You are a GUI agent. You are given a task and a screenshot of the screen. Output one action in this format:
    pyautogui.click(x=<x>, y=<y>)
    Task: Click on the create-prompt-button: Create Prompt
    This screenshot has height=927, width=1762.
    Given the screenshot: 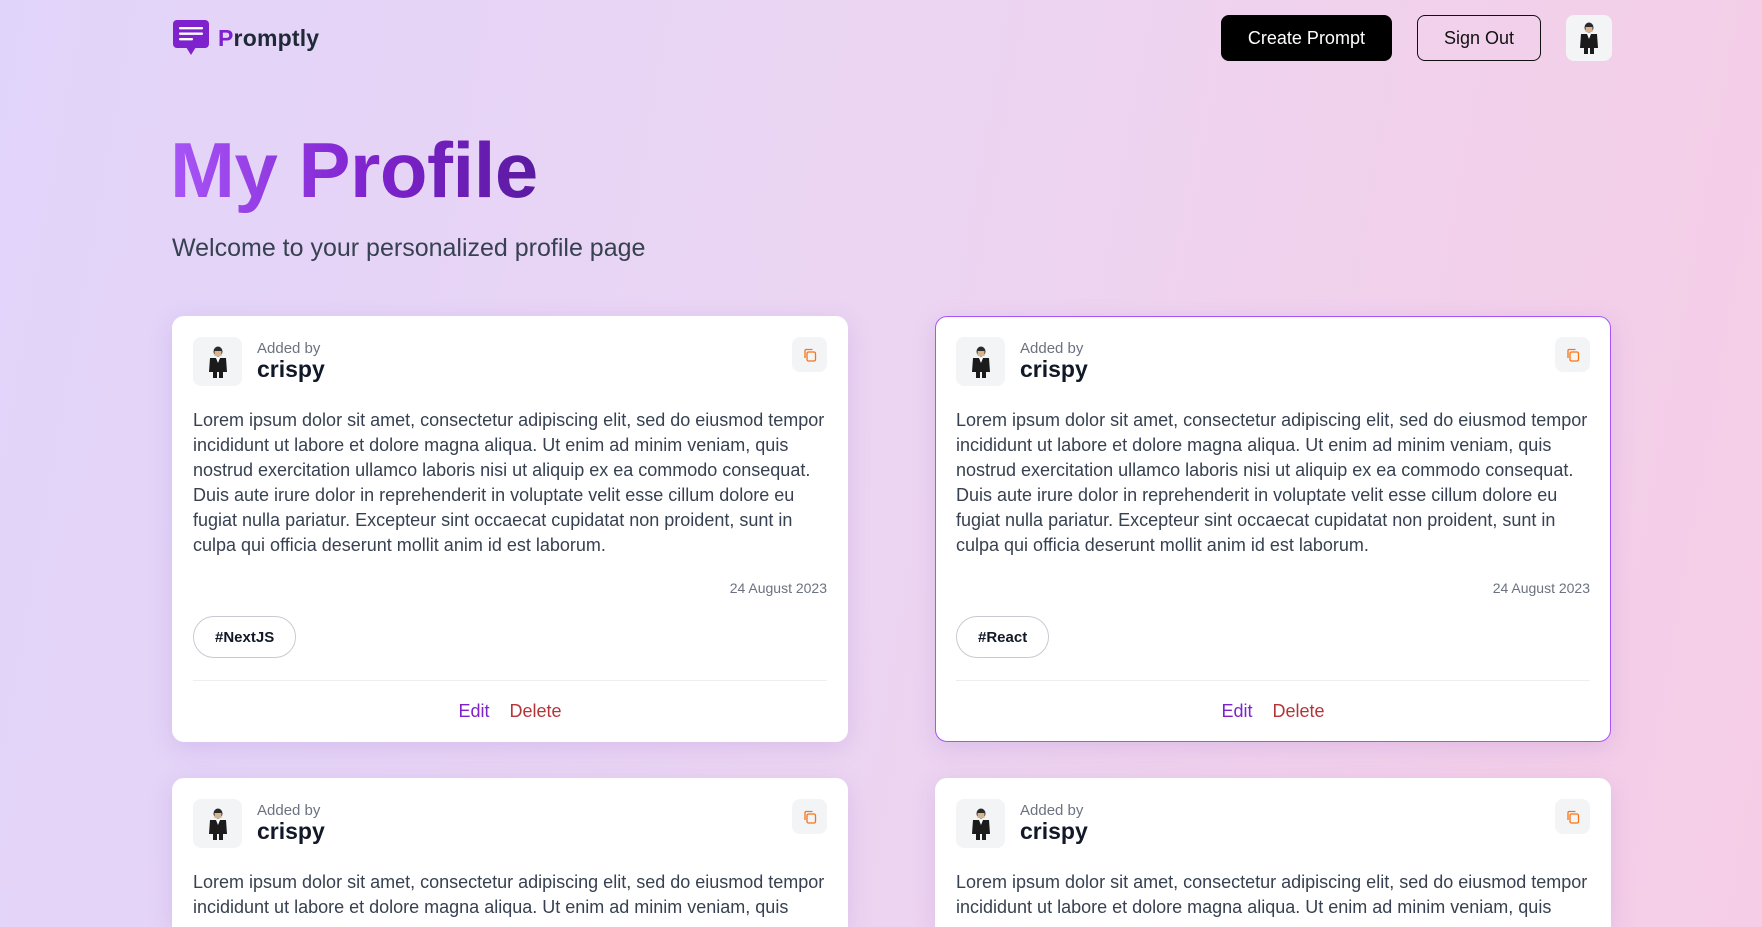 What is the action you would take?
    pyautogui.click(x=1306, y=38)
    